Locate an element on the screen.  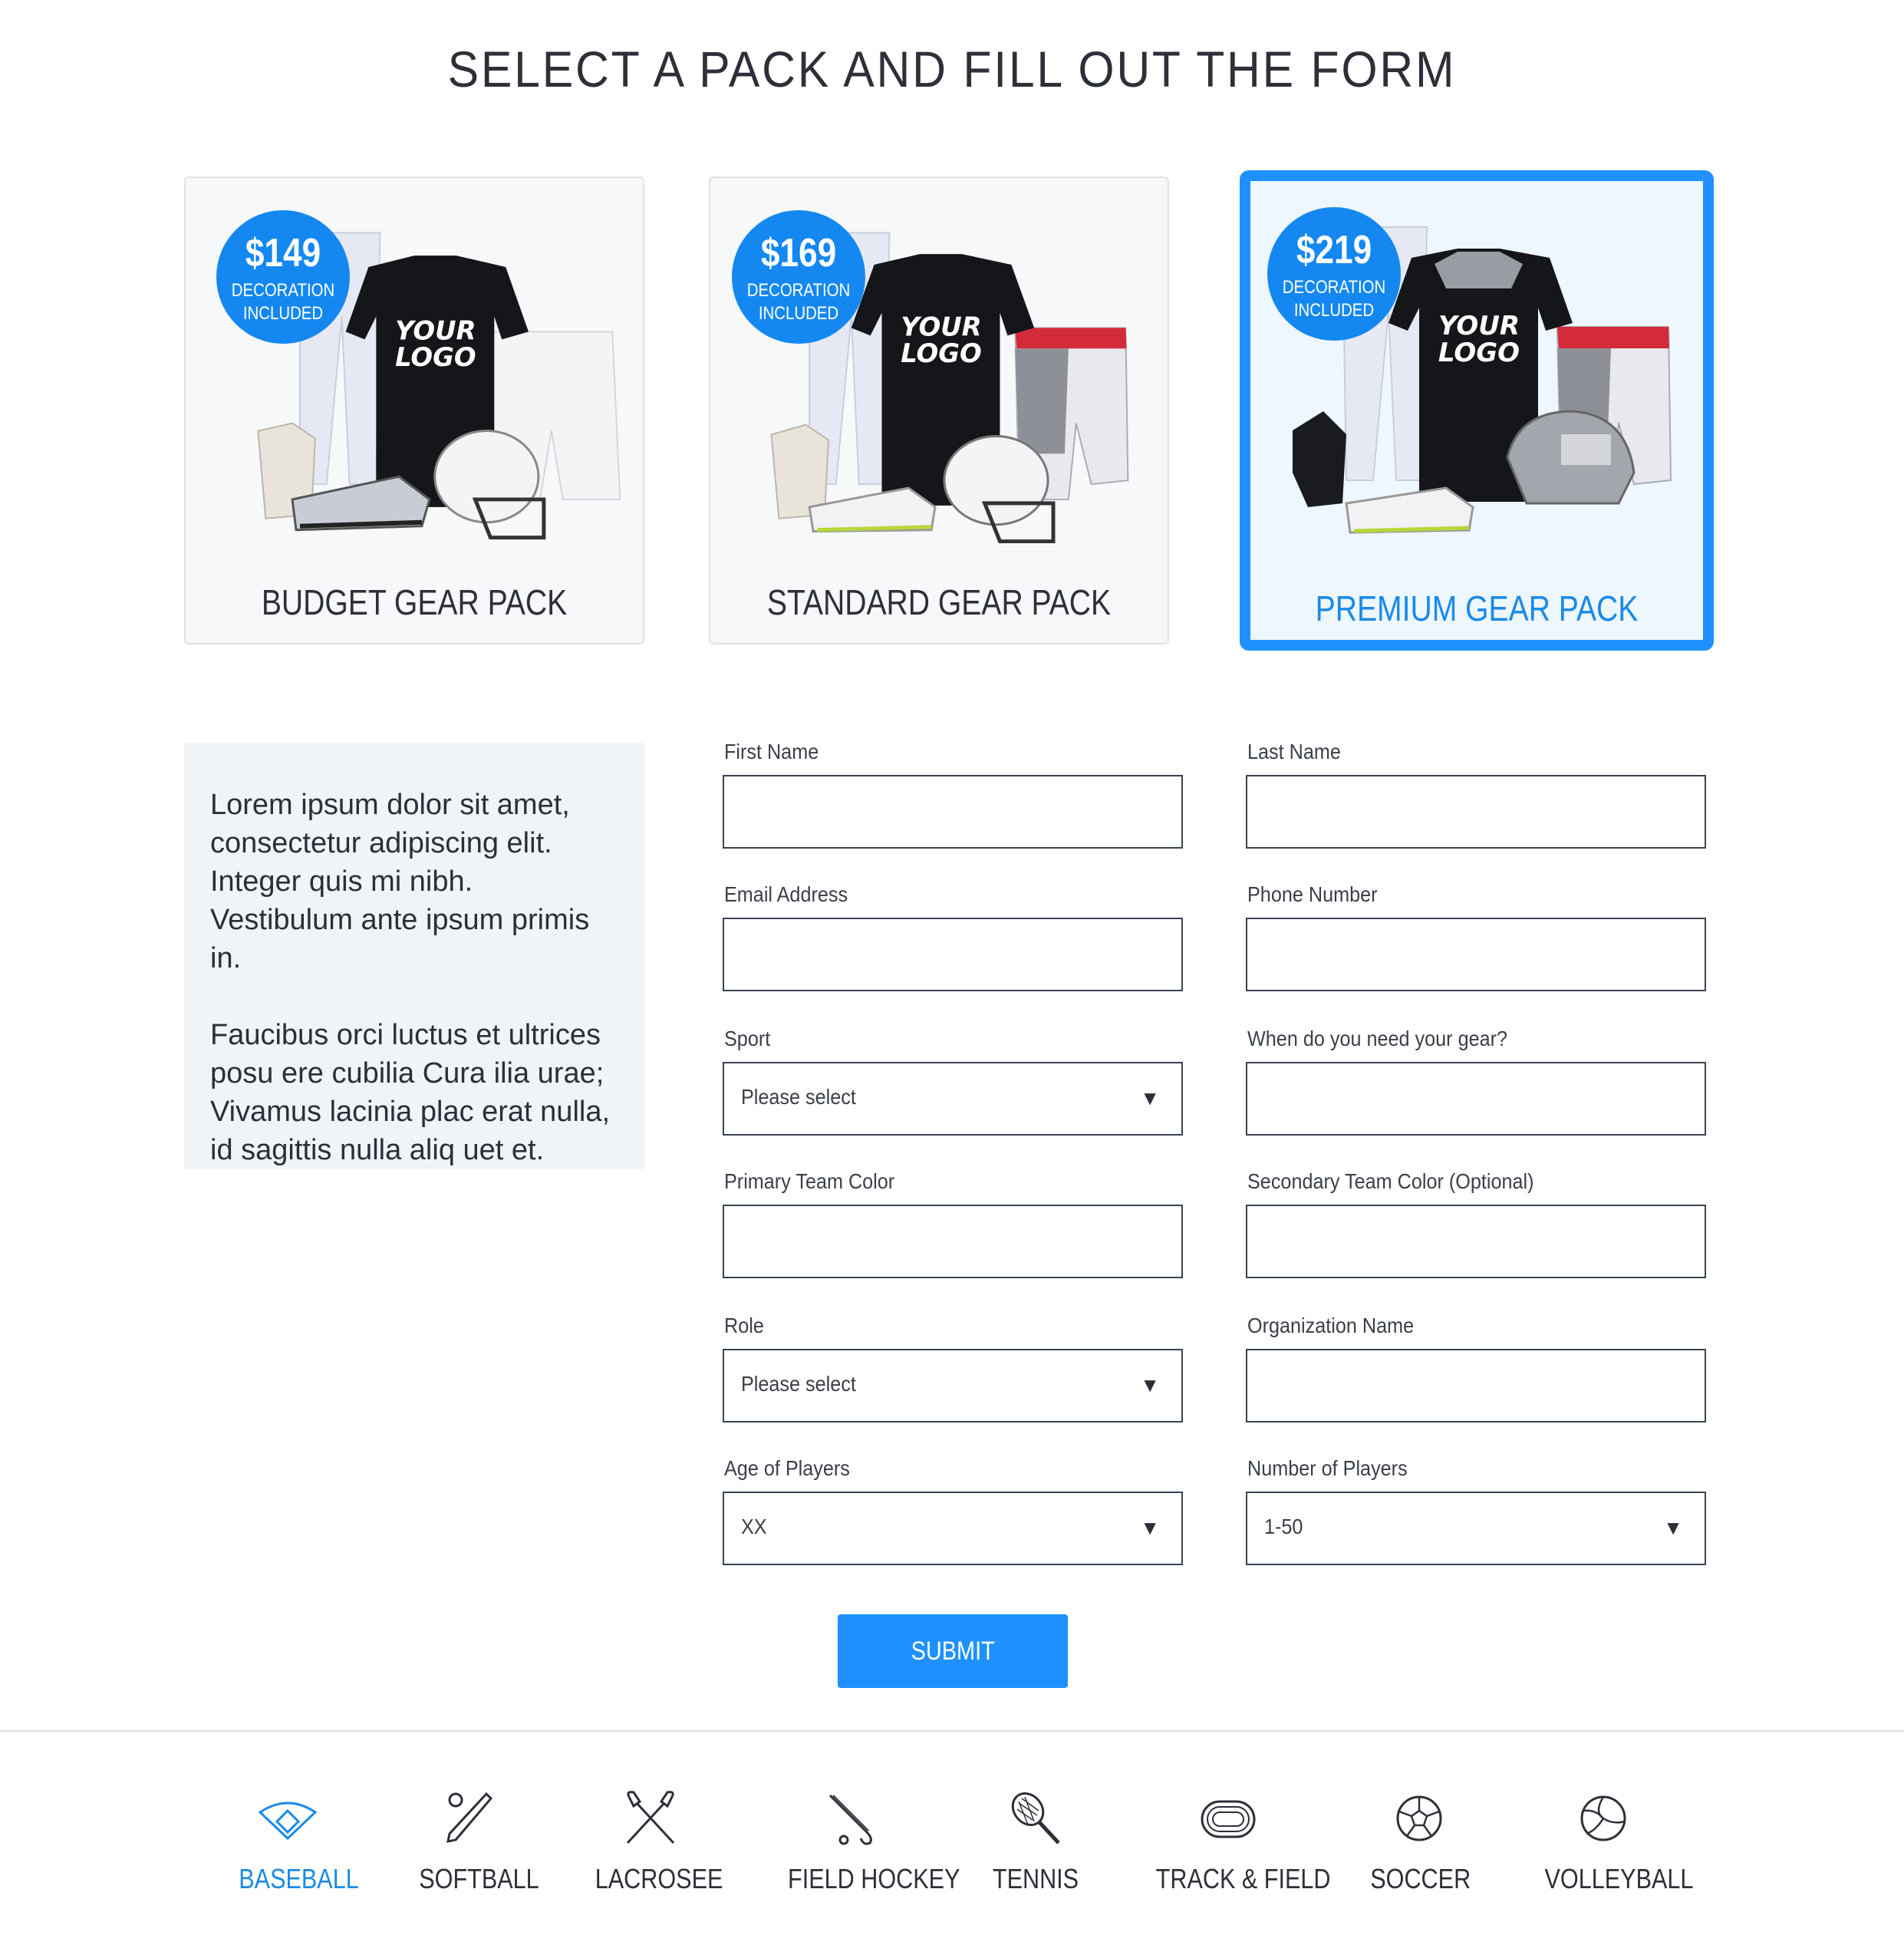
org-name-field is located at coordinates (1476, 1386).